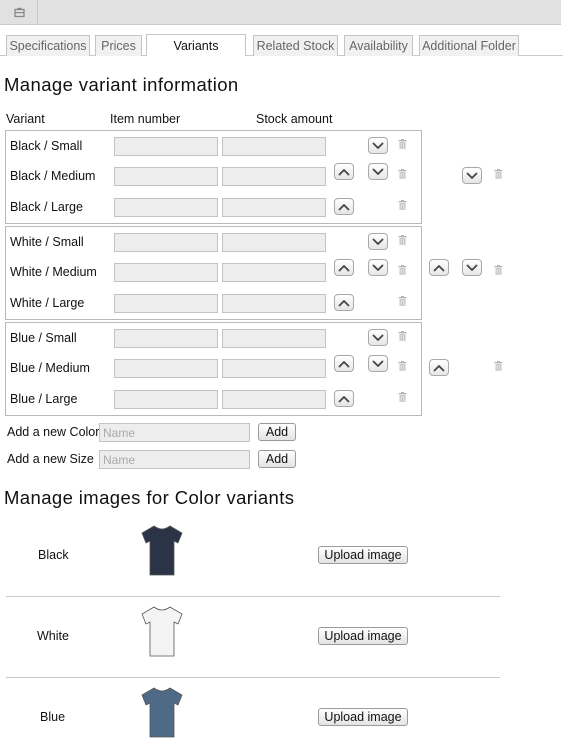 This screenshot has width=565, height=742. I want to click on add-size-button: Add, so click(277, 459).